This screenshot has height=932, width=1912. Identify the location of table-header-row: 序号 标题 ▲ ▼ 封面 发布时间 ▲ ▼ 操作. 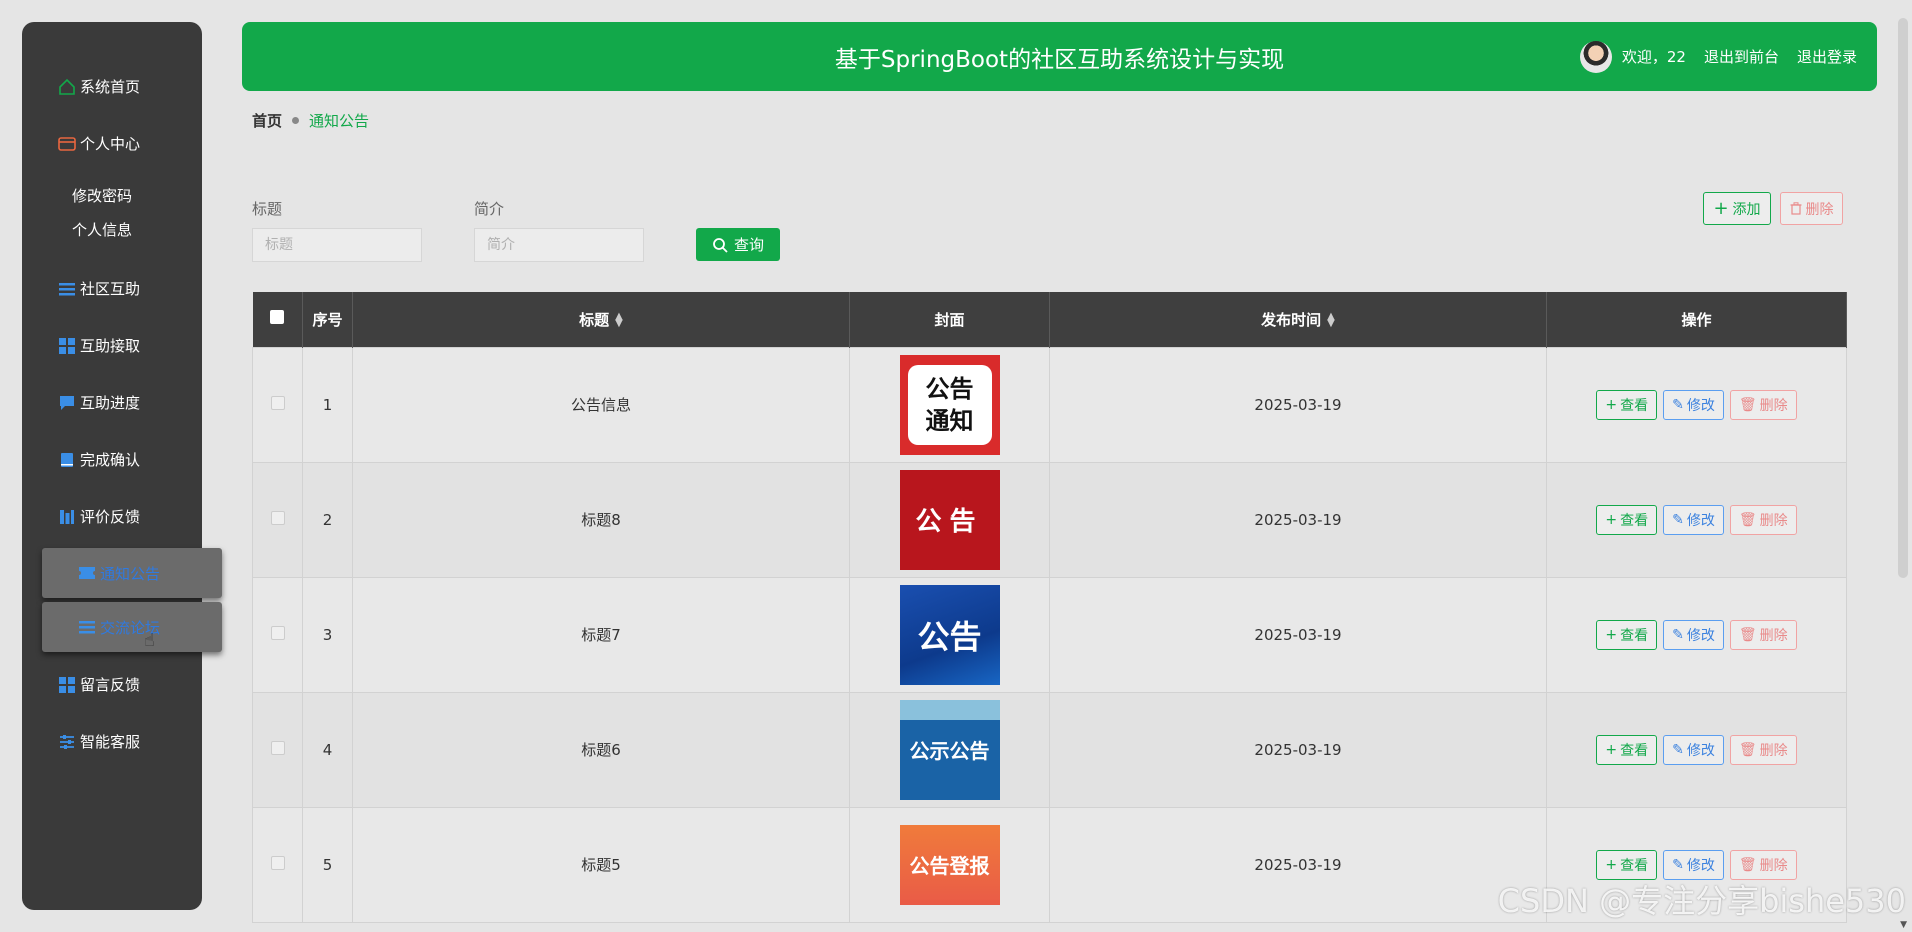
(1049, 319).